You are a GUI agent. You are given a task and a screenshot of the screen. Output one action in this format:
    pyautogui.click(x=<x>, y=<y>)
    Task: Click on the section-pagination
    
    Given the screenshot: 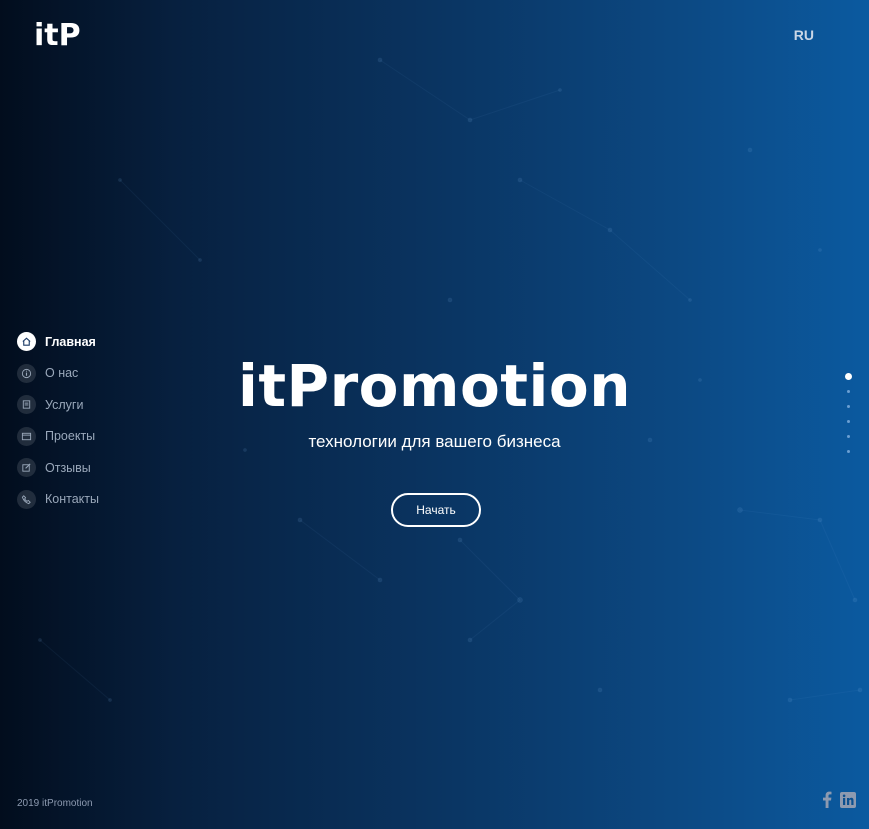 What is the action you would take?
    pyautogui.click(x=848, y=419)
    